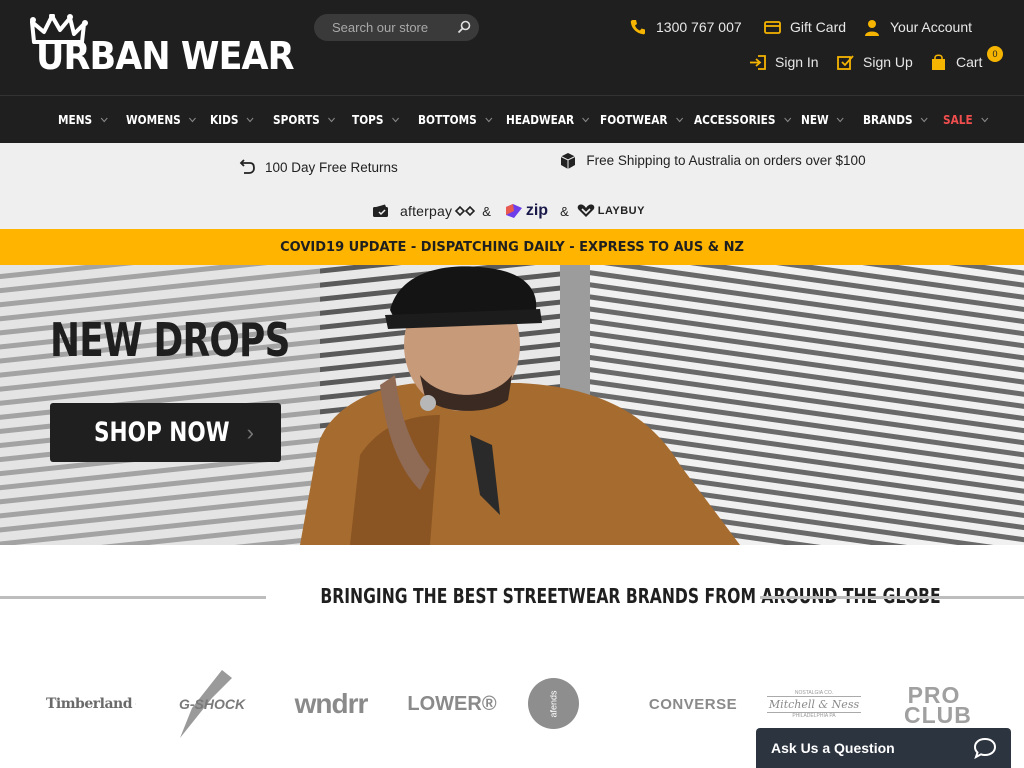  I want to click on urban-wear-logo: URBAN WEAR, so click(162, 46).